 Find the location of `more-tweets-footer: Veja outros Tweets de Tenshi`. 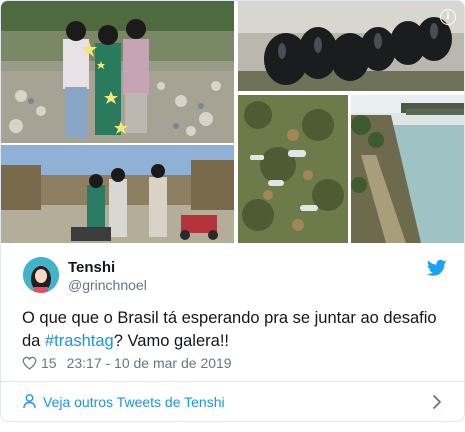

more-tweets-footer: Veja outros Tweets de Tenshi is located at coordinates (232, 401).